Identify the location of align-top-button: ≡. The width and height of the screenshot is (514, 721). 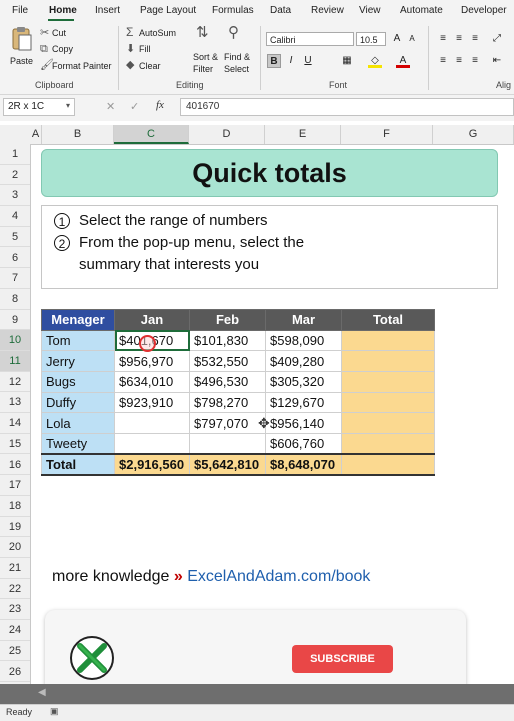
(443, 39).